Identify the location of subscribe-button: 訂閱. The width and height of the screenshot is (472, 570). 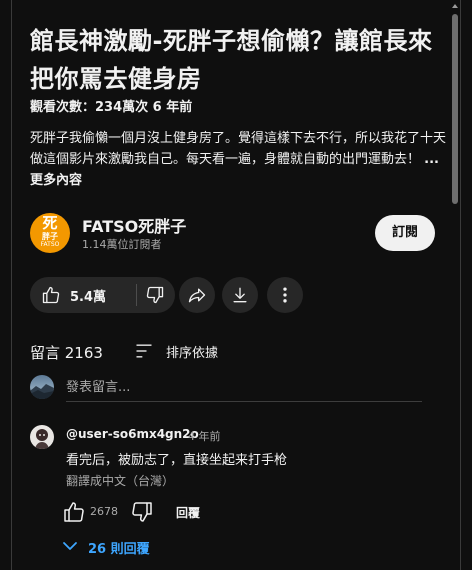
(405, 233).